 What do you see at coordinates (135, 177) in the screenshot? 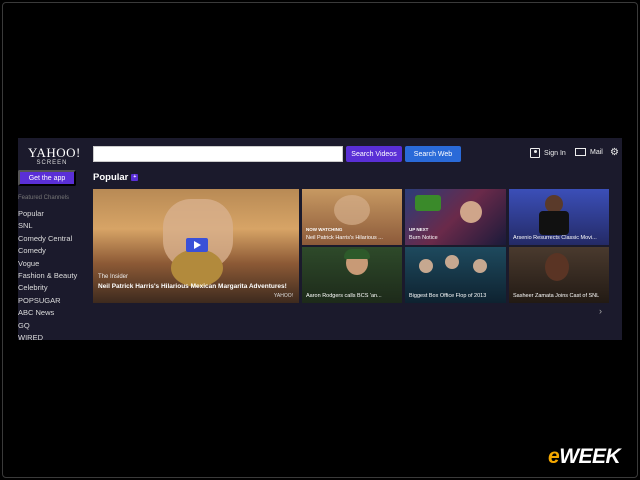
I see `section-info-icon: +` at bounding box center [135, 177].